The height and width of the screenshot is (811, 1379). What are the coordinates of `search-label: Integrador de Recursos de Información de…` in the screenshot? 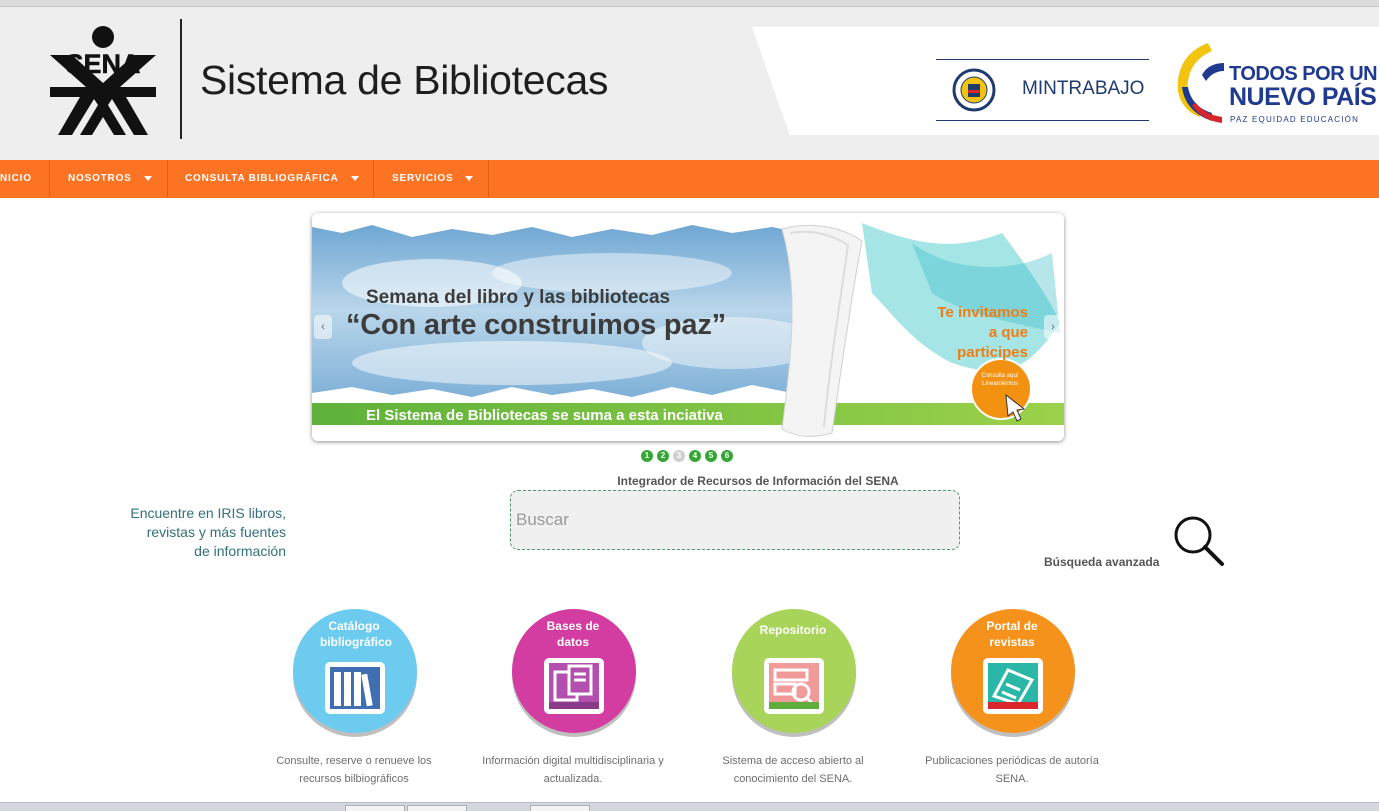 It's located at (758, 481).